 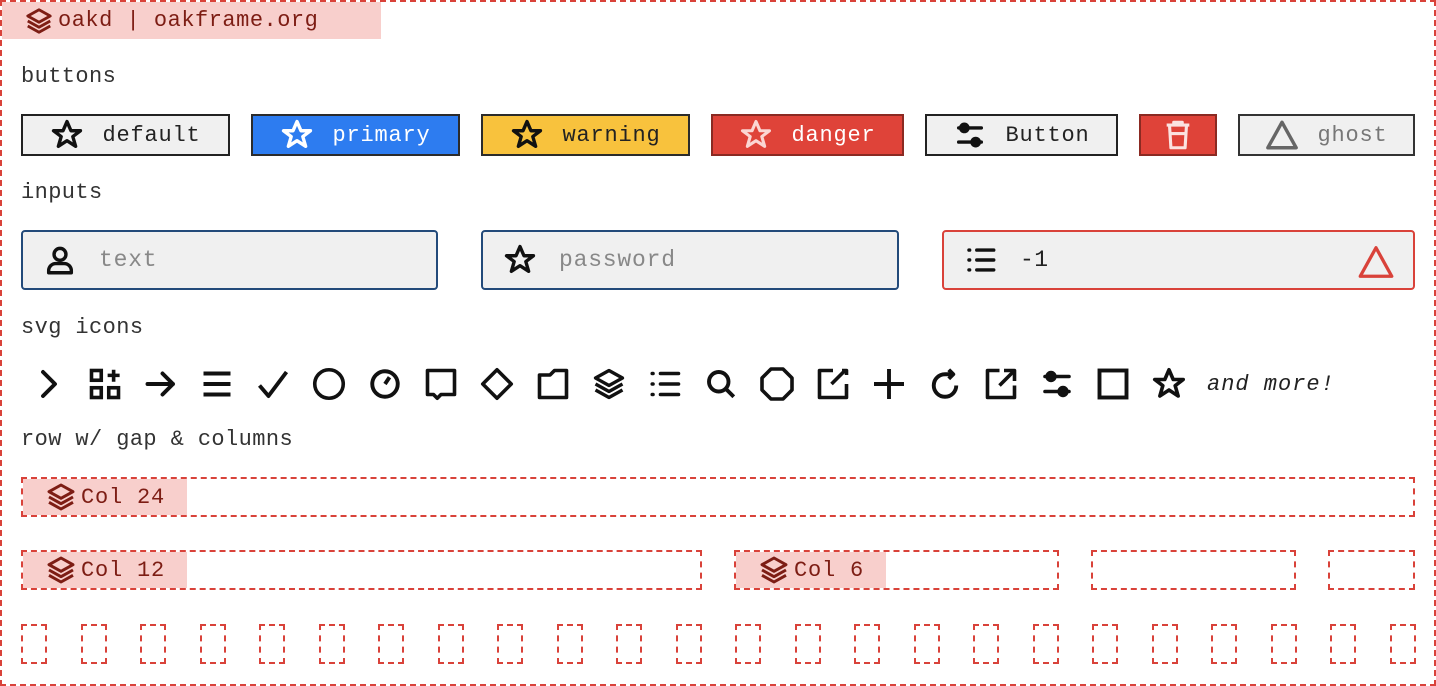 What do you see at coordinates (617, 260) in the screenshot?
I see `password-input-placeholder: password` at bounding box center [617, 260].